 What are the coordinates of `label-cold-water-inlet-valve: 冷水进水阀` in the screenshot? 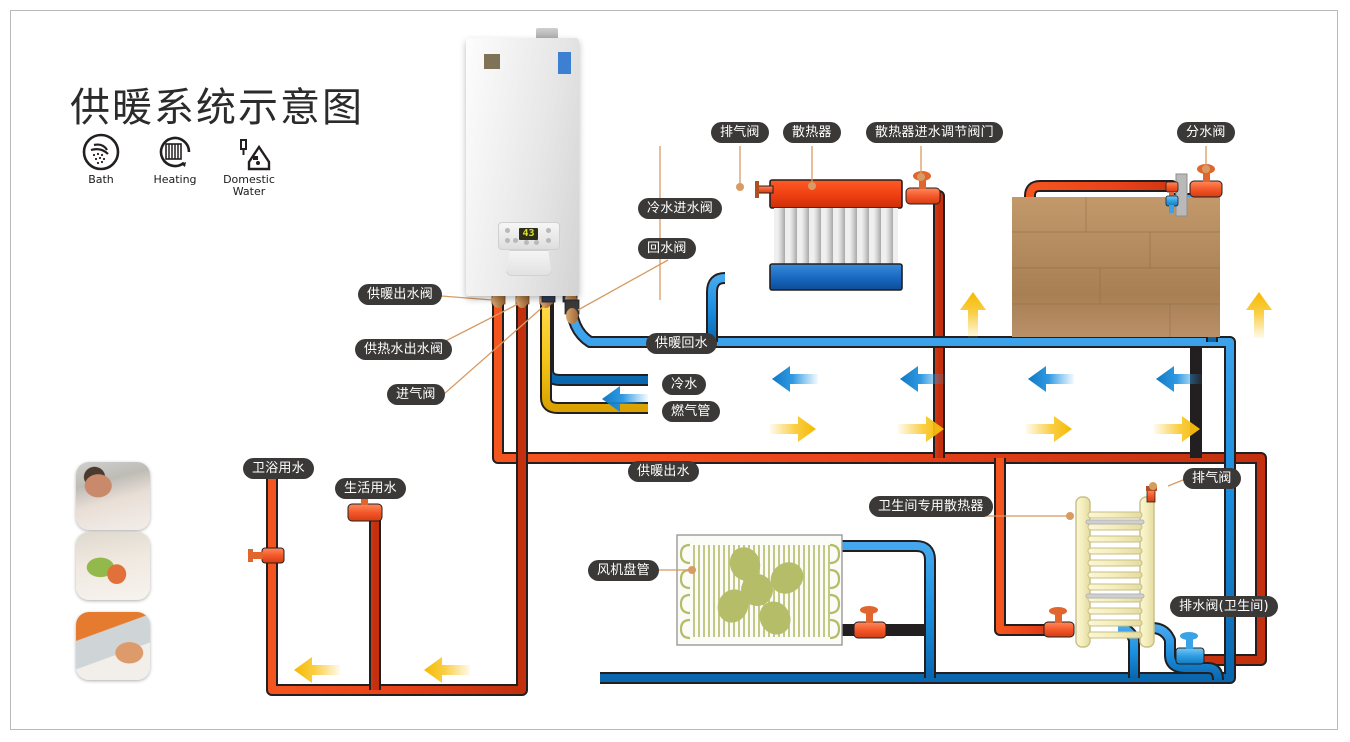 It's located at (680, 208).